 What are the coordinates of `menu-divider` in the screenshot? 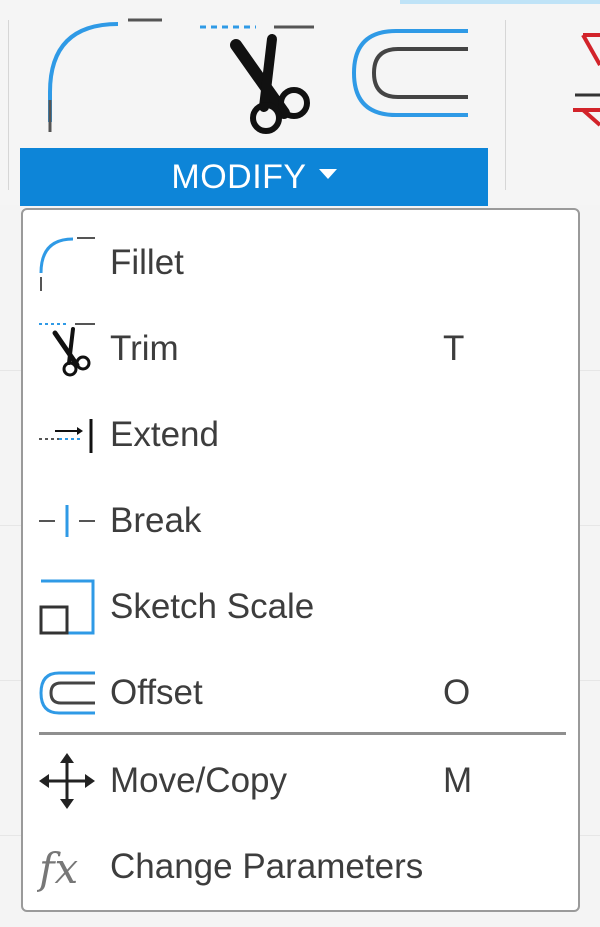 It's located at (302, 733).